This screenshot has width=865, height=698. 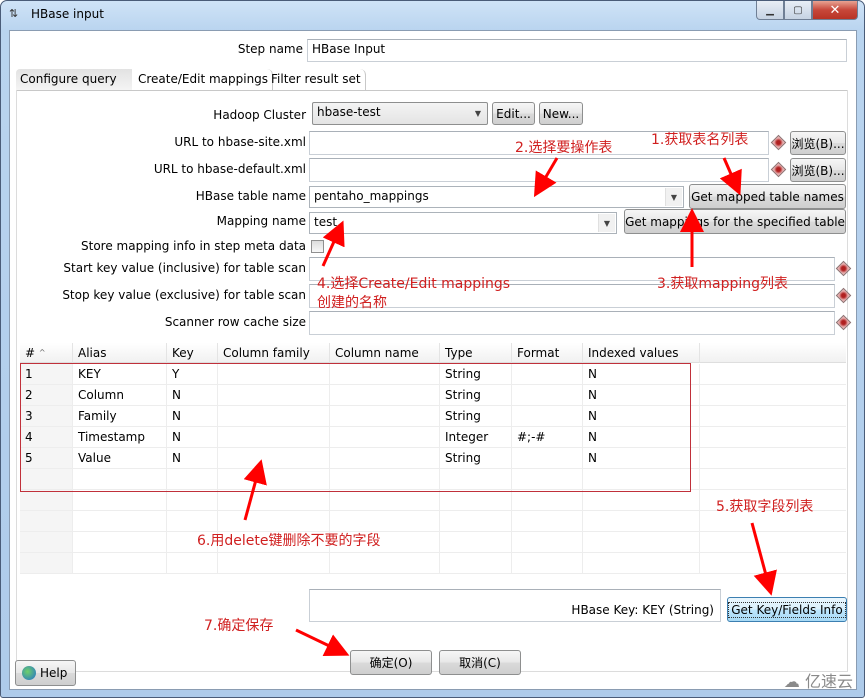 What do you see at coordinates (770, 10) in the screenshot?
I see `minimize-button: ▁` at bounding box center [770, 10].